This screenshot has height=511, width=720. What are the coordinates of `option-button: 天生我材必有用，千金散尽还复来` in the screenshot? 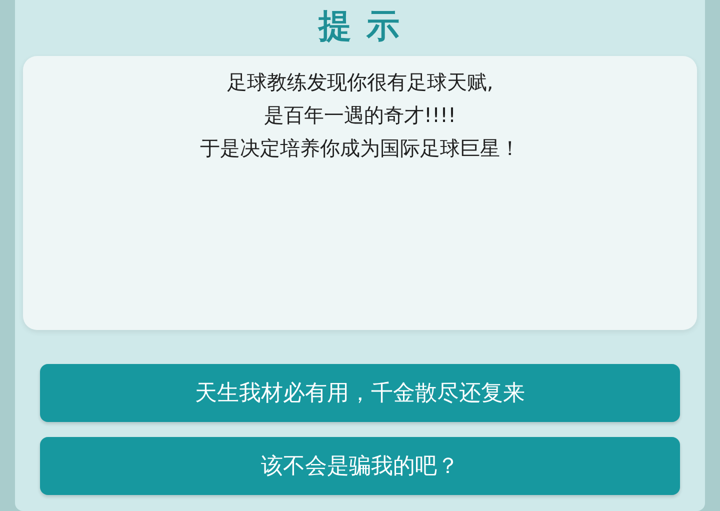 It's located at (360, 393).